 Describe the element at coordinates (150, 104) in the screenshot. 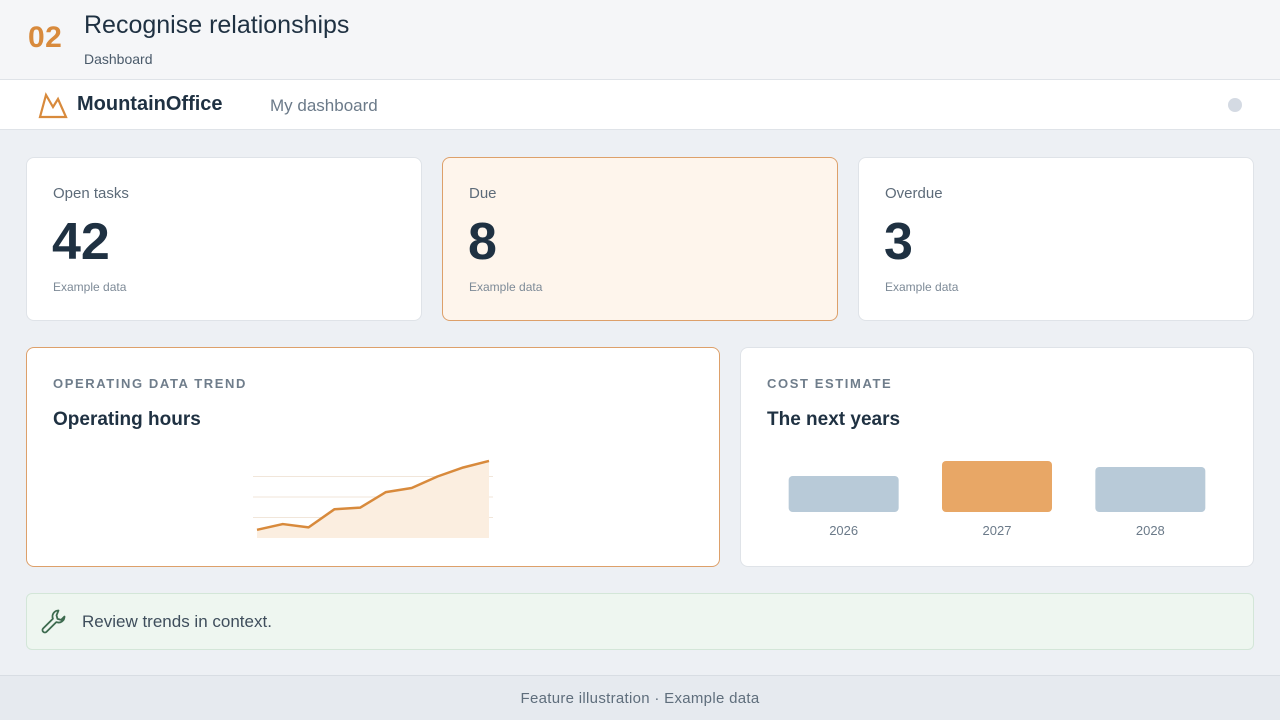

I see `brand-name: MountainOffice` at that location.